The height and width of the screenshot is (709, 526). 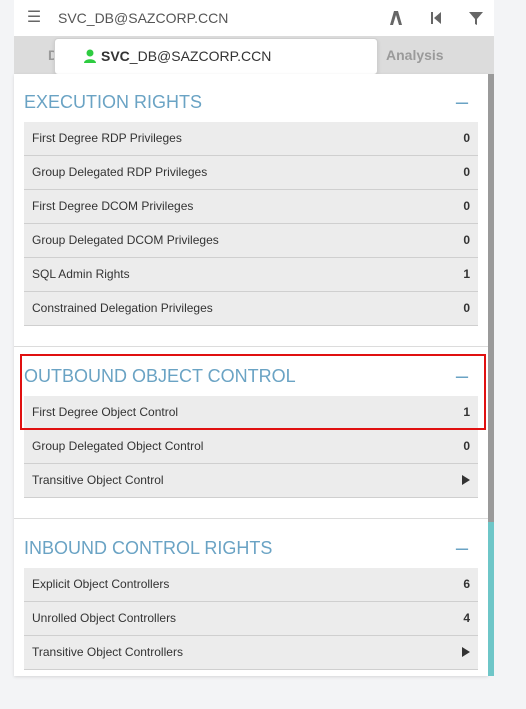 I want to click on table-row: Group Delegated RDP Privileges 0, so click(x=251, y=173).